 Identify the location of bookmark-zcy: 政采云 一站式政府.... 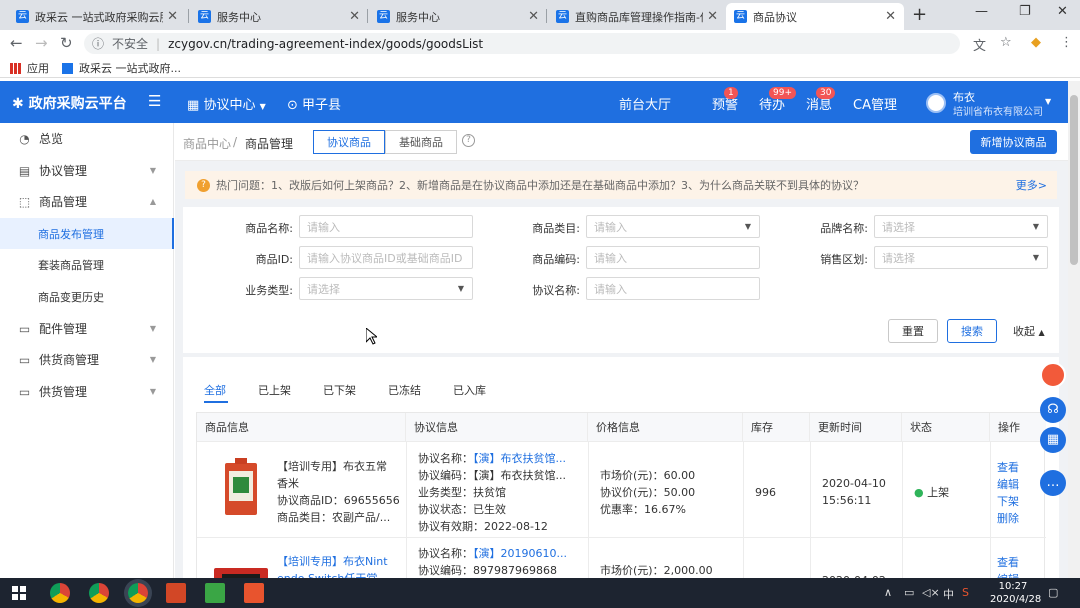
(121, 68).